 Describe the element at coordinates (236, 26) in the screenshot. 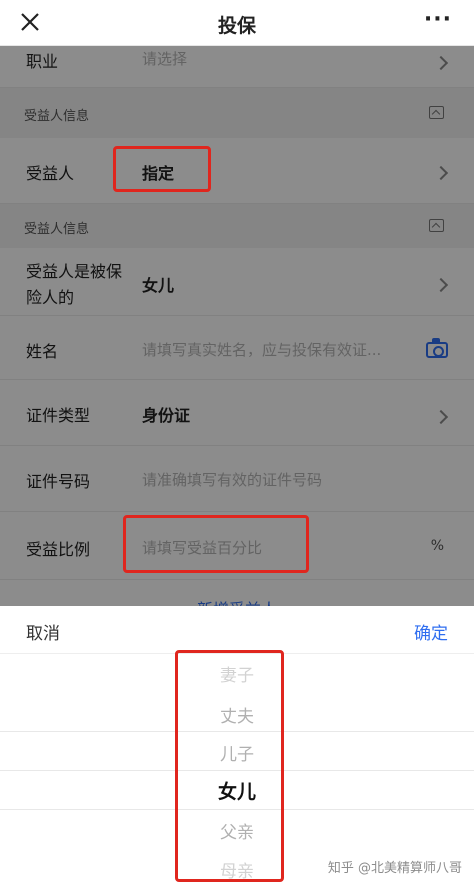

I see `page-title: 投保` at that location.